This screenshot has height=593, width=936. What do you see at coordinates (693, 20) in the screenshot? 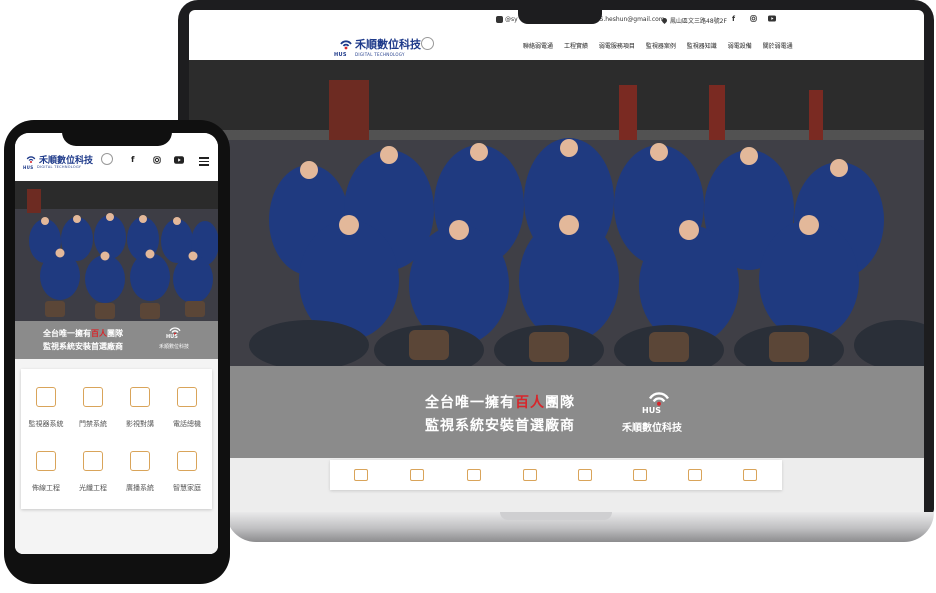
I see `address-info: 鳳山區文三路48號2F` at bounding box center [693, 20].